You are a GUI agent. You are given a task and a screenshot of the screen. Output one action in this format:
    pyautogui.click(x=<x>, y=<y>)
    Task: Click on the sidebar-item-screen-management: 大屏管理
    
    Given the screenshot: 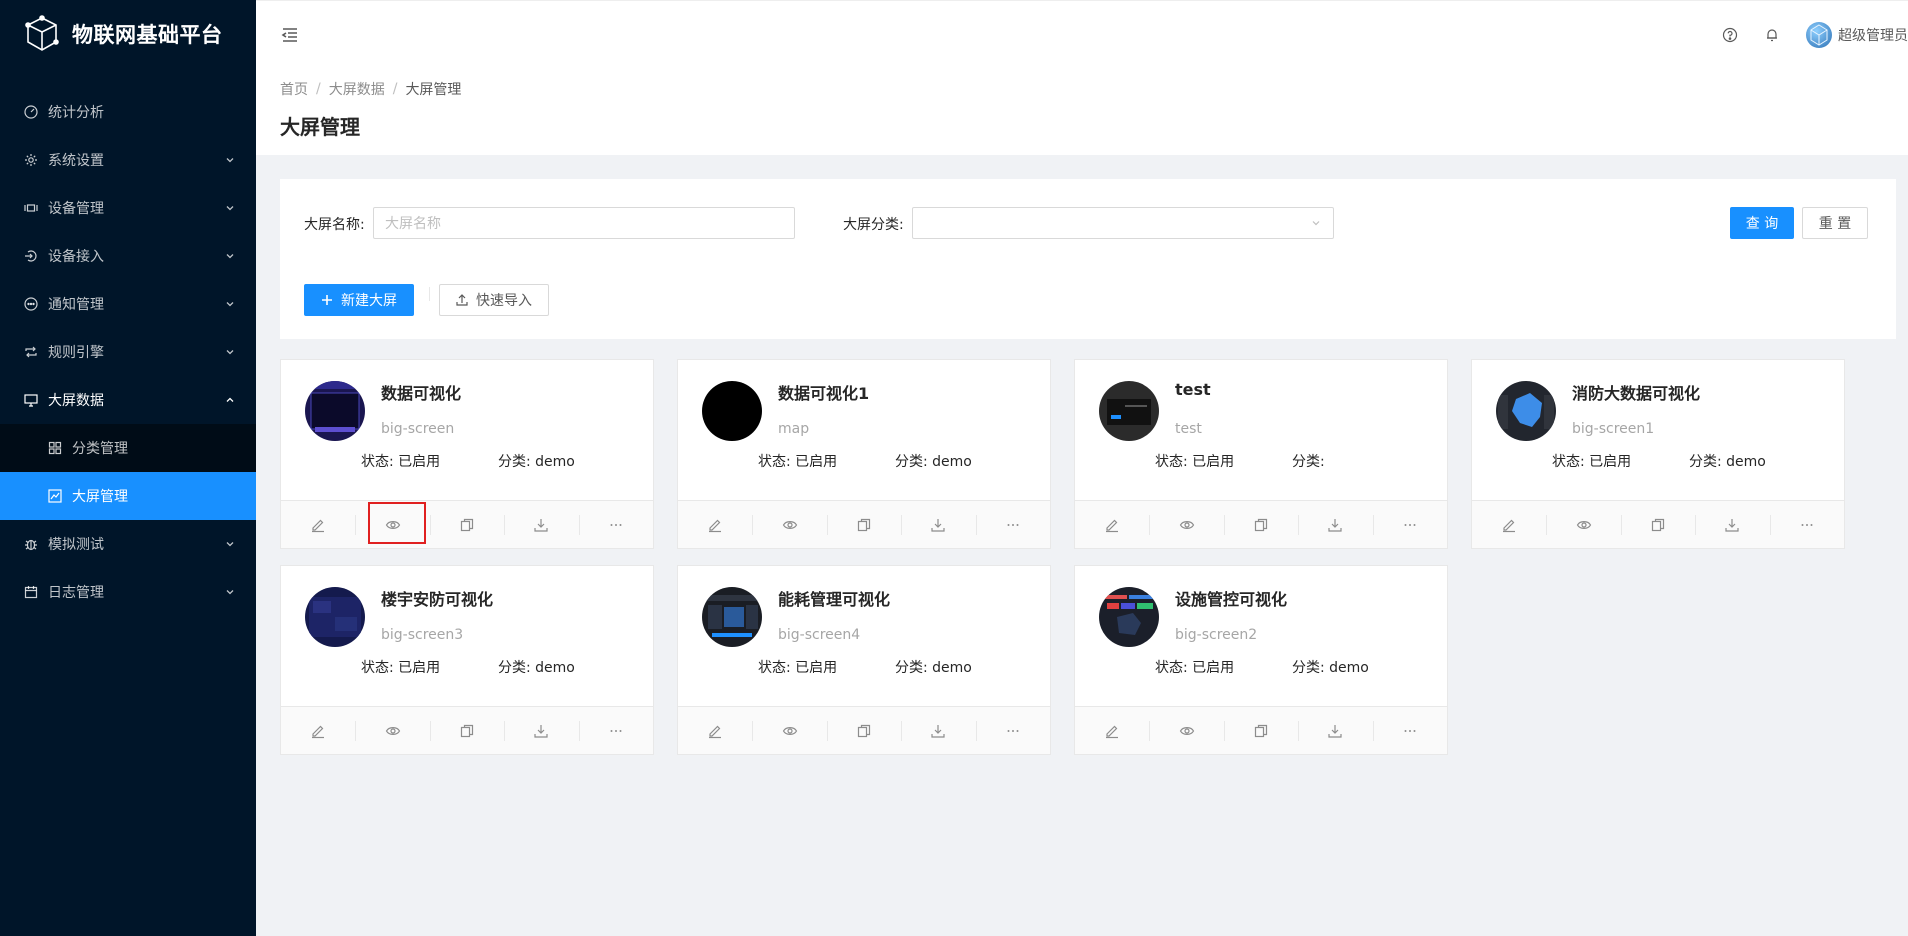 What is the action you would take?
    pyautogui.click(x=128, y=496)
    